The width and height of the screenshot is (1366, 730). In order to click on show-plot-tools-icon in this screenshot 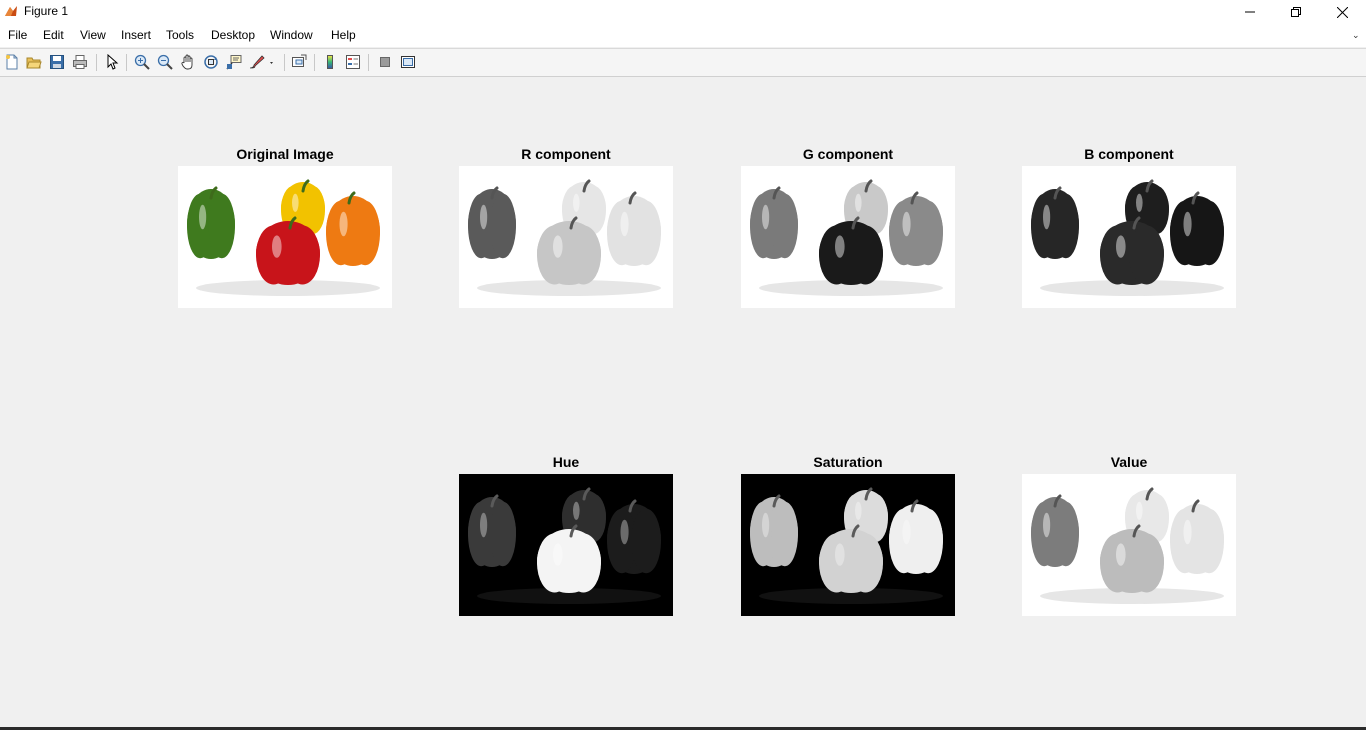, I will do `click(408, 62)`.